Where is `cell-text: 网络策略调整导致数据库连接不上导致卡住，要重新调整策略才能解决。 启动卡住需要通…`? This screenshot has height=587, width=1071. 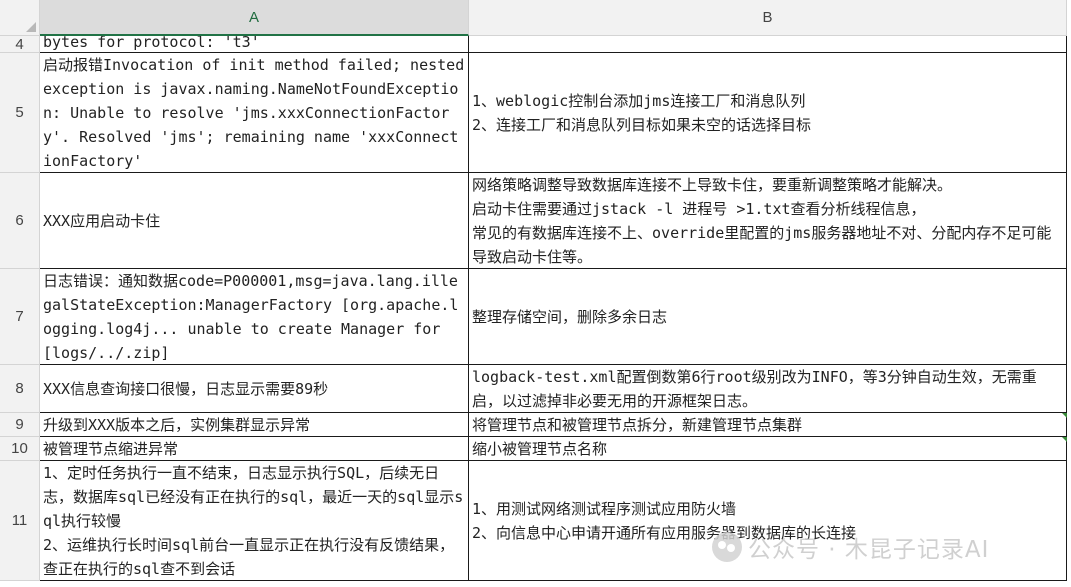 cell-text: 网络策略调整导致数据库连接不上导致卡住，要重新调整策略才能解决。 启动卡住需要通… is located at coordinates (762, 220).